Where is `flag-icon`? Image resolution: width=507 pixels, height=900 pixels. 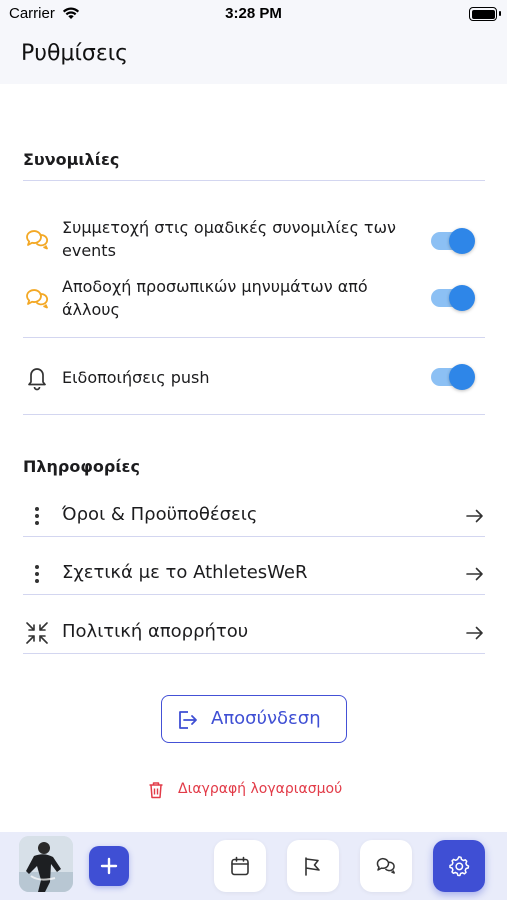
flag-icon is located at coordinates (312, 866).